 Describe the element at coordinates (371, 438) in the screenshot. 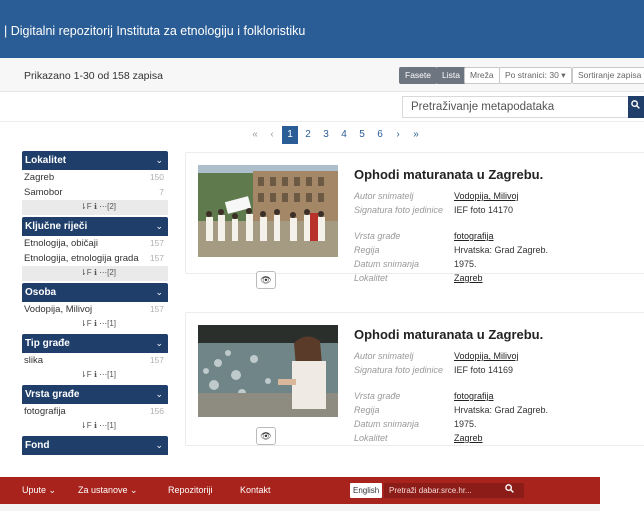

I see `meta-label: Lokalitet` at that location.